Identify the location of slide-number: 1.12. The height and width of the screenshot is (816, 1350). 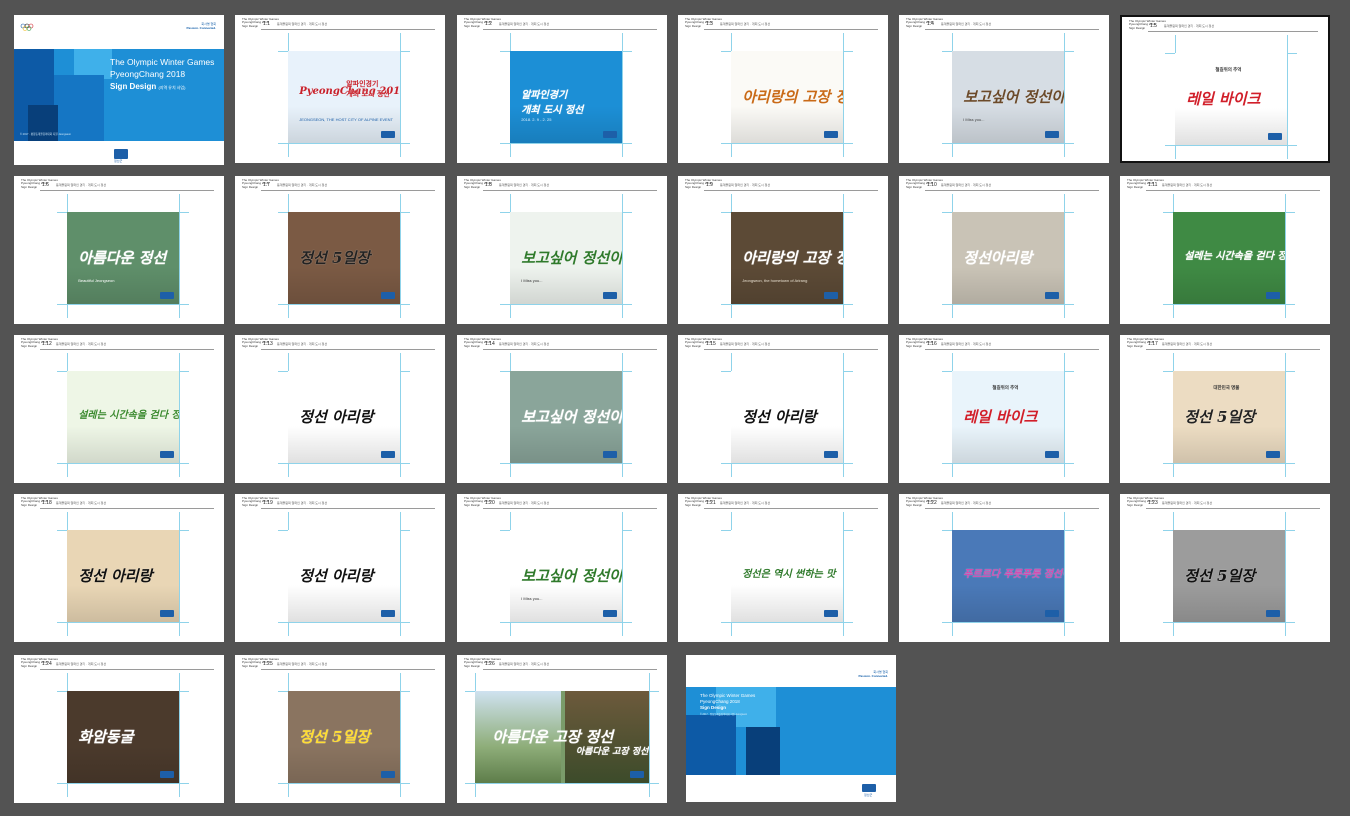
(47, 344).